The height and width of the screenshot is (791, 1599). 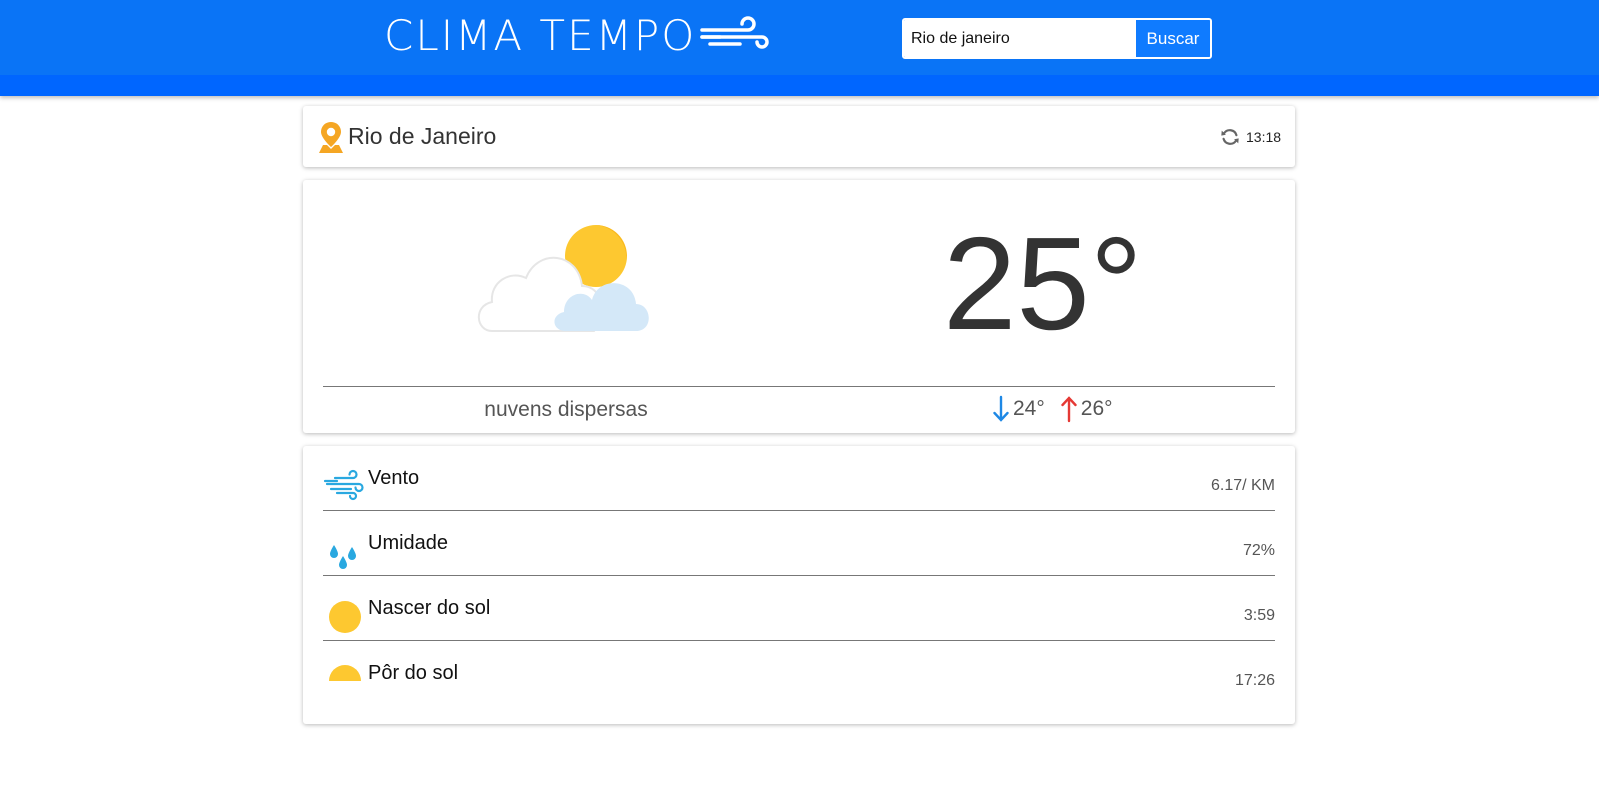 What do you see at coordinates (563, 278) in the screenshot?
I see `partly-cloudy-icon` at bounding box center [563, 278].